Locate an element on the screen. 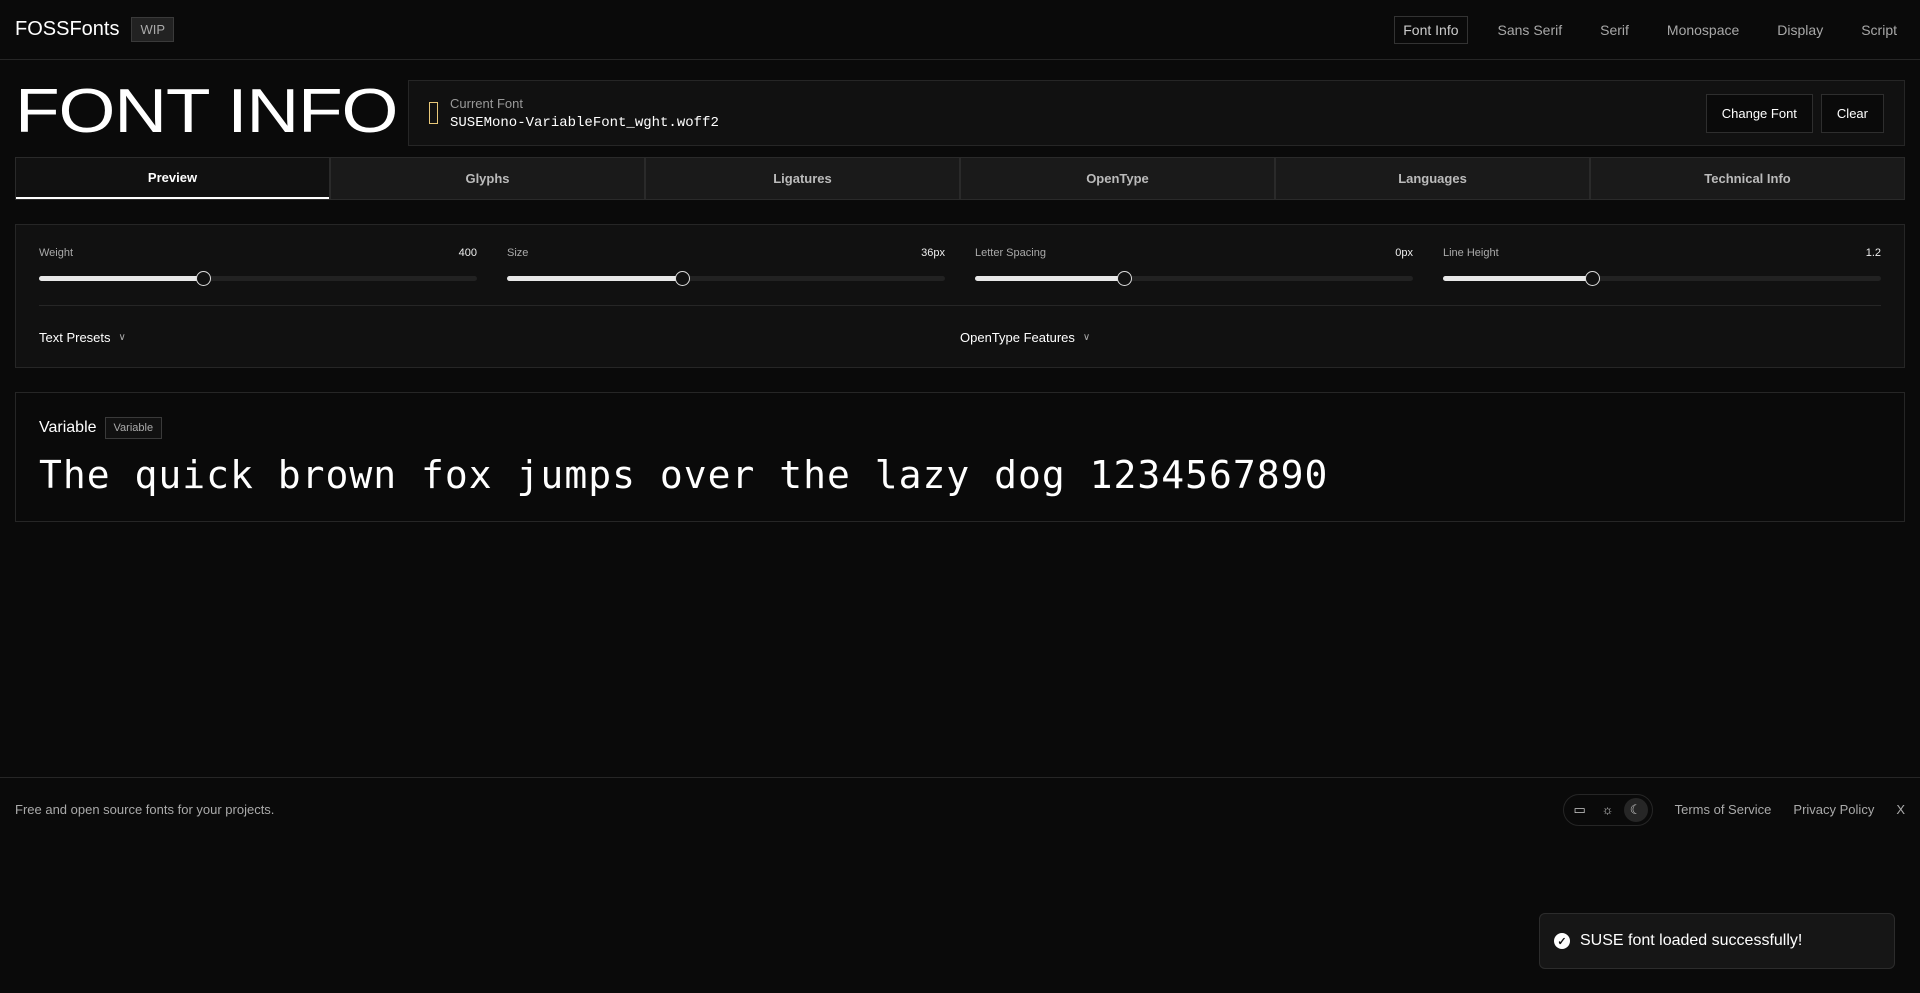  toast-message: SUSE font loaded successfully! is located at coordinates (1691, 940).